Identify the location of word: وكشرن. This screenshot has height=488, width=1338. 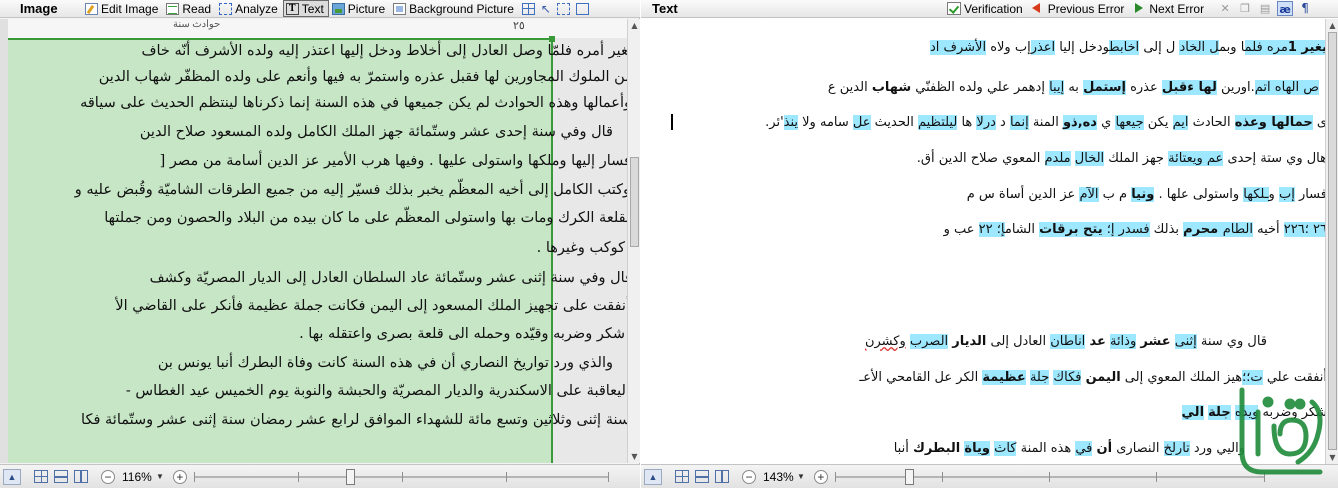
(885, 341).